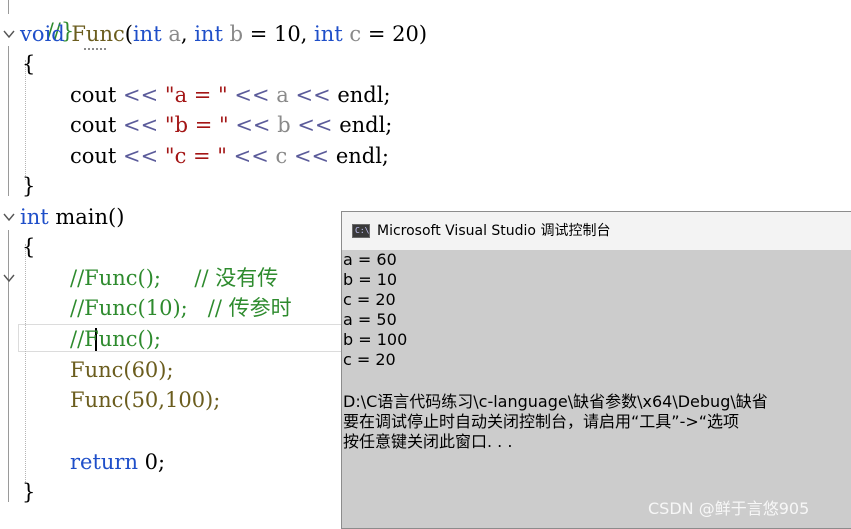  Describe the element at coordinates (370, 319) in the screenshot. I see `console-line: a = 50` at that location.